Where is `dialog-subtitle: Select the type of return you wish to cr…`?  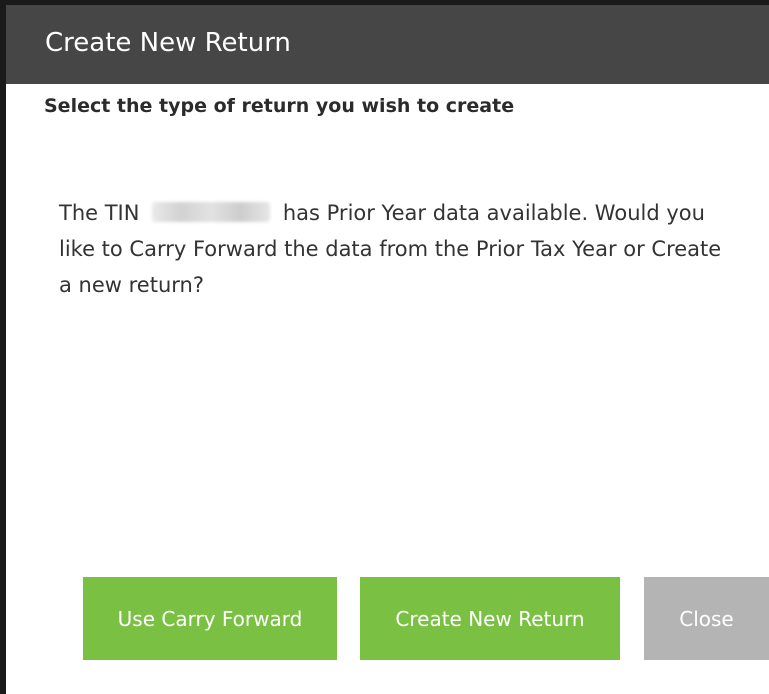
dialog-subtitle: Select the type of return you wish to cr… is located at coordinates (279, 106).